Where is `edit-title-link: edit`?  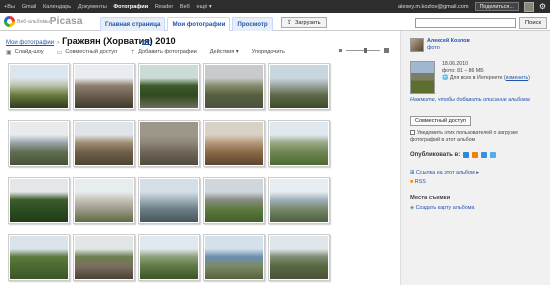
edit-title-link: edit is located at coordinates (146, 42).